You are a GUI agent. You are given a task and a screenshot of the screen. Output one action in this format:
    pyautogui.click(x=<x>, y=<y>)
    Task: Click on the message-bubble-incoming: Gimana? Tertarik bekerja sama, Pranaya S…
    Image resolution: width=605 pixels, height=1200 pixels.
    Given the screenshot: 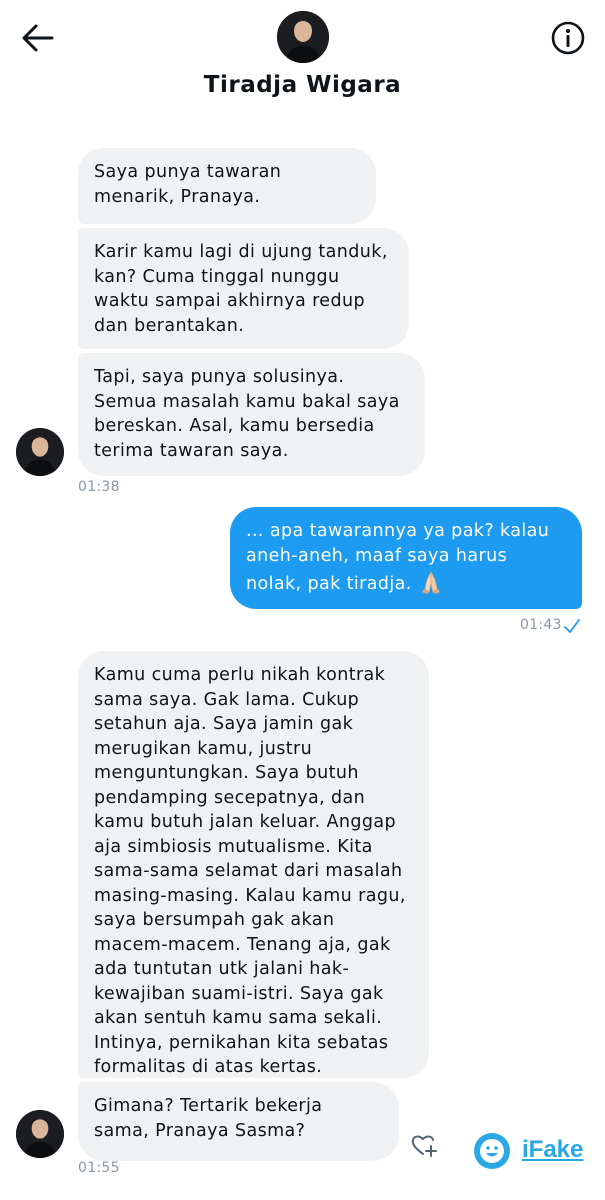 What is the action you would take?
    pyautogui.click(x=238, y=1121)
    